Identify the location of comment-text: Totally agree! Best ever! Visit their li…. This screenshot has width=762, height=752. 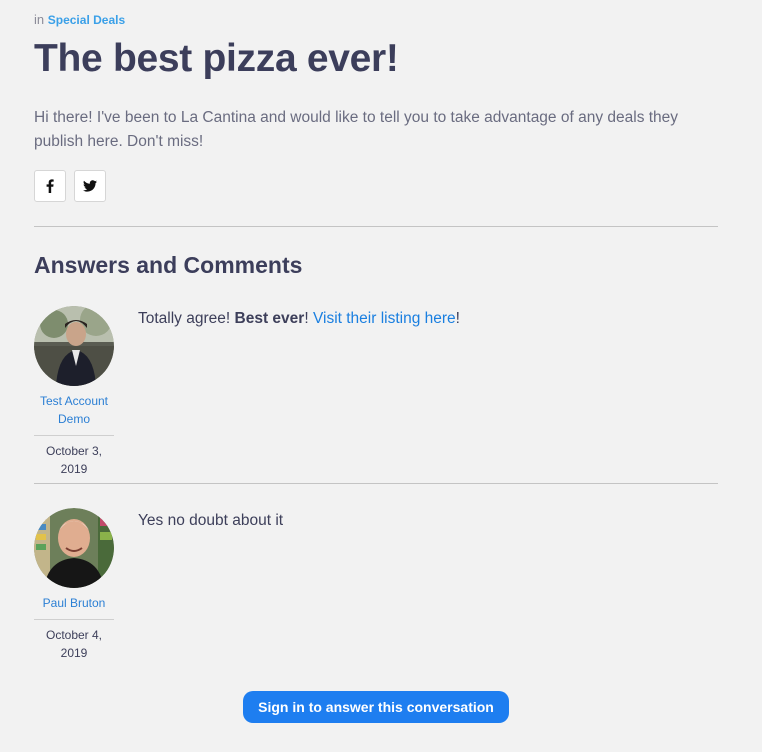
(299, 319).